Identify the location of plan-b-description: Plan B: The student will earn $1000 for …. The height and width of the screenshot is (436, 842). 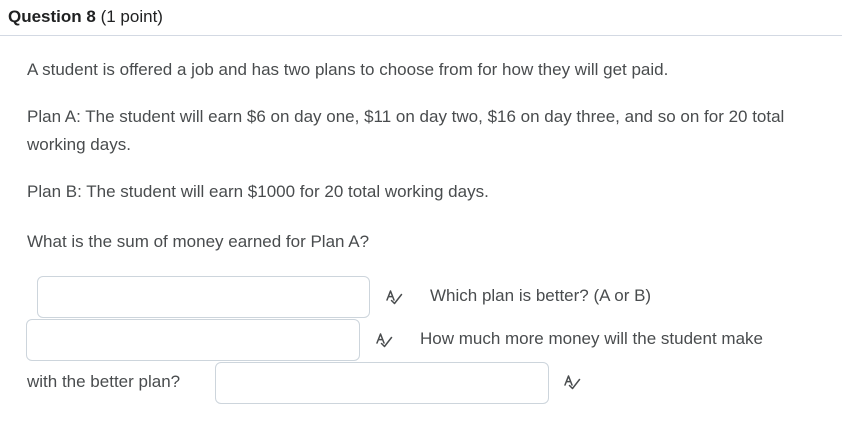
(258, 191).